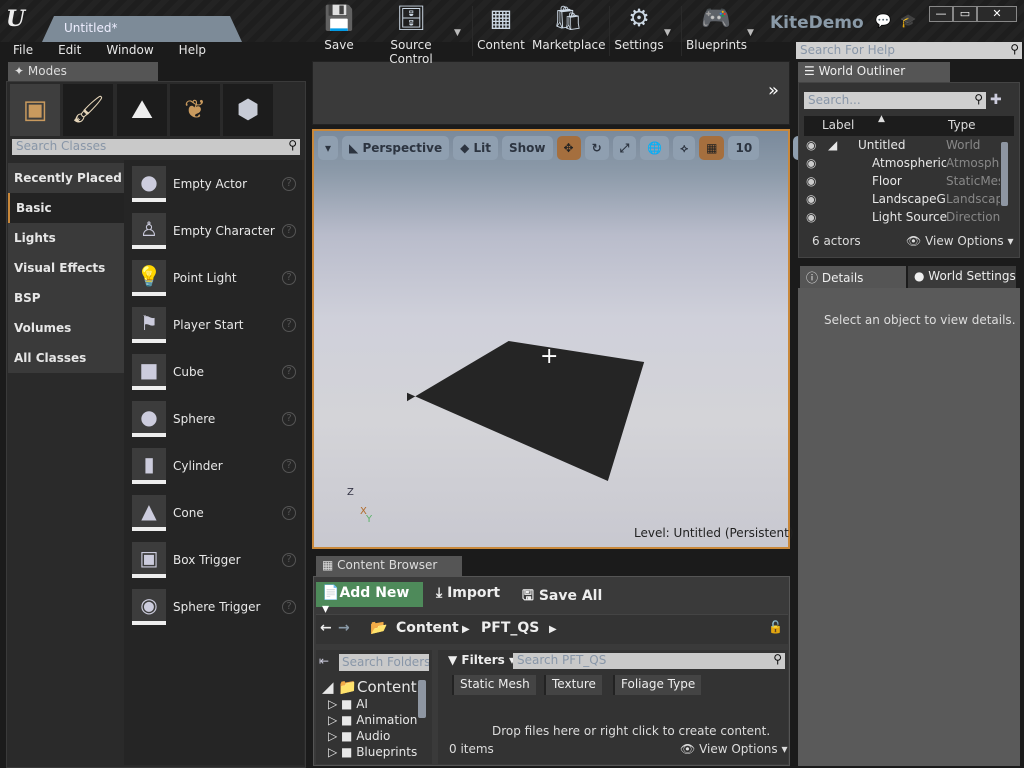 Image resolution: width=1024 pixels, height=768 pixels. What do you see at coordinates (344, 628) in the screenshot?
I see `forward-arrow-icon: →` at bounding box center [344, 628].